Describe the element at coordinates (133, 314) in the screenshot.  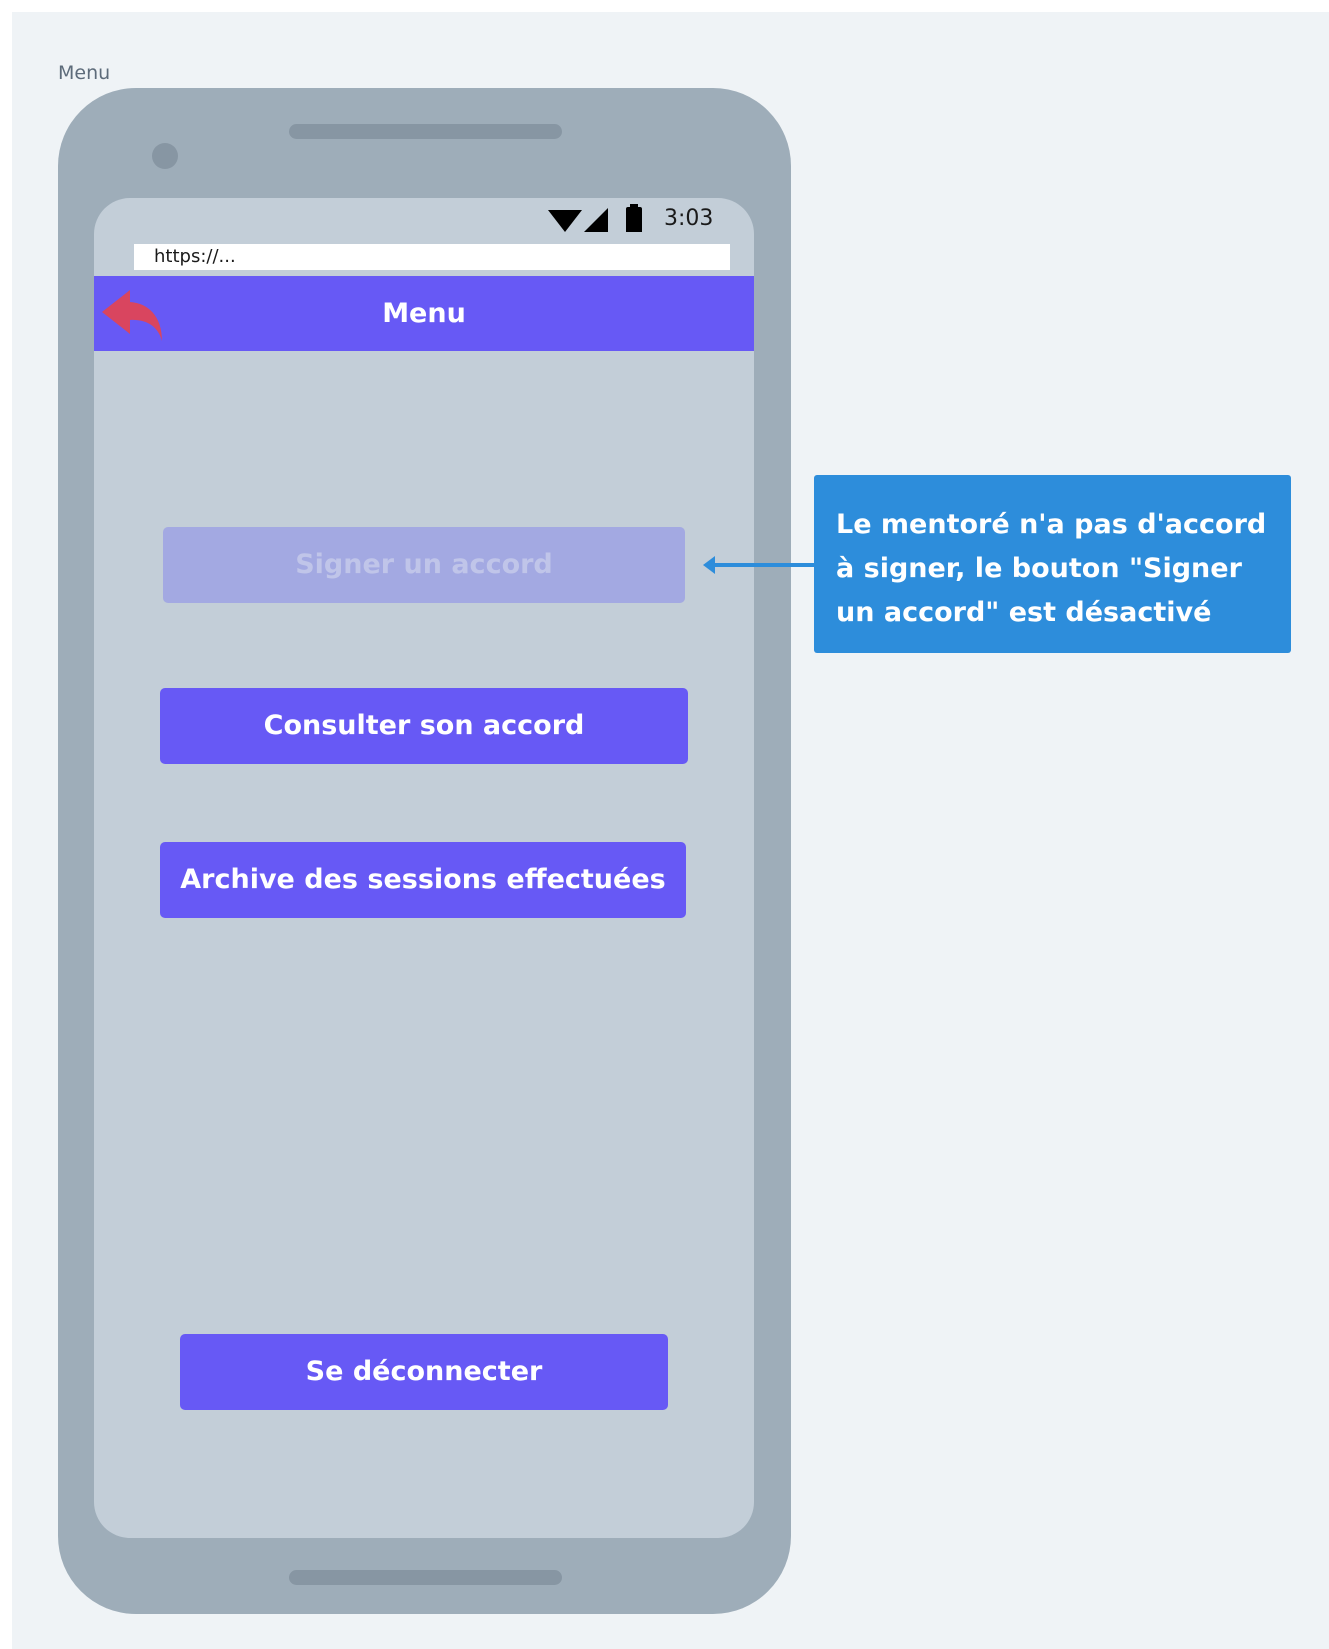
I see `reply-arrow-icon` at that location.